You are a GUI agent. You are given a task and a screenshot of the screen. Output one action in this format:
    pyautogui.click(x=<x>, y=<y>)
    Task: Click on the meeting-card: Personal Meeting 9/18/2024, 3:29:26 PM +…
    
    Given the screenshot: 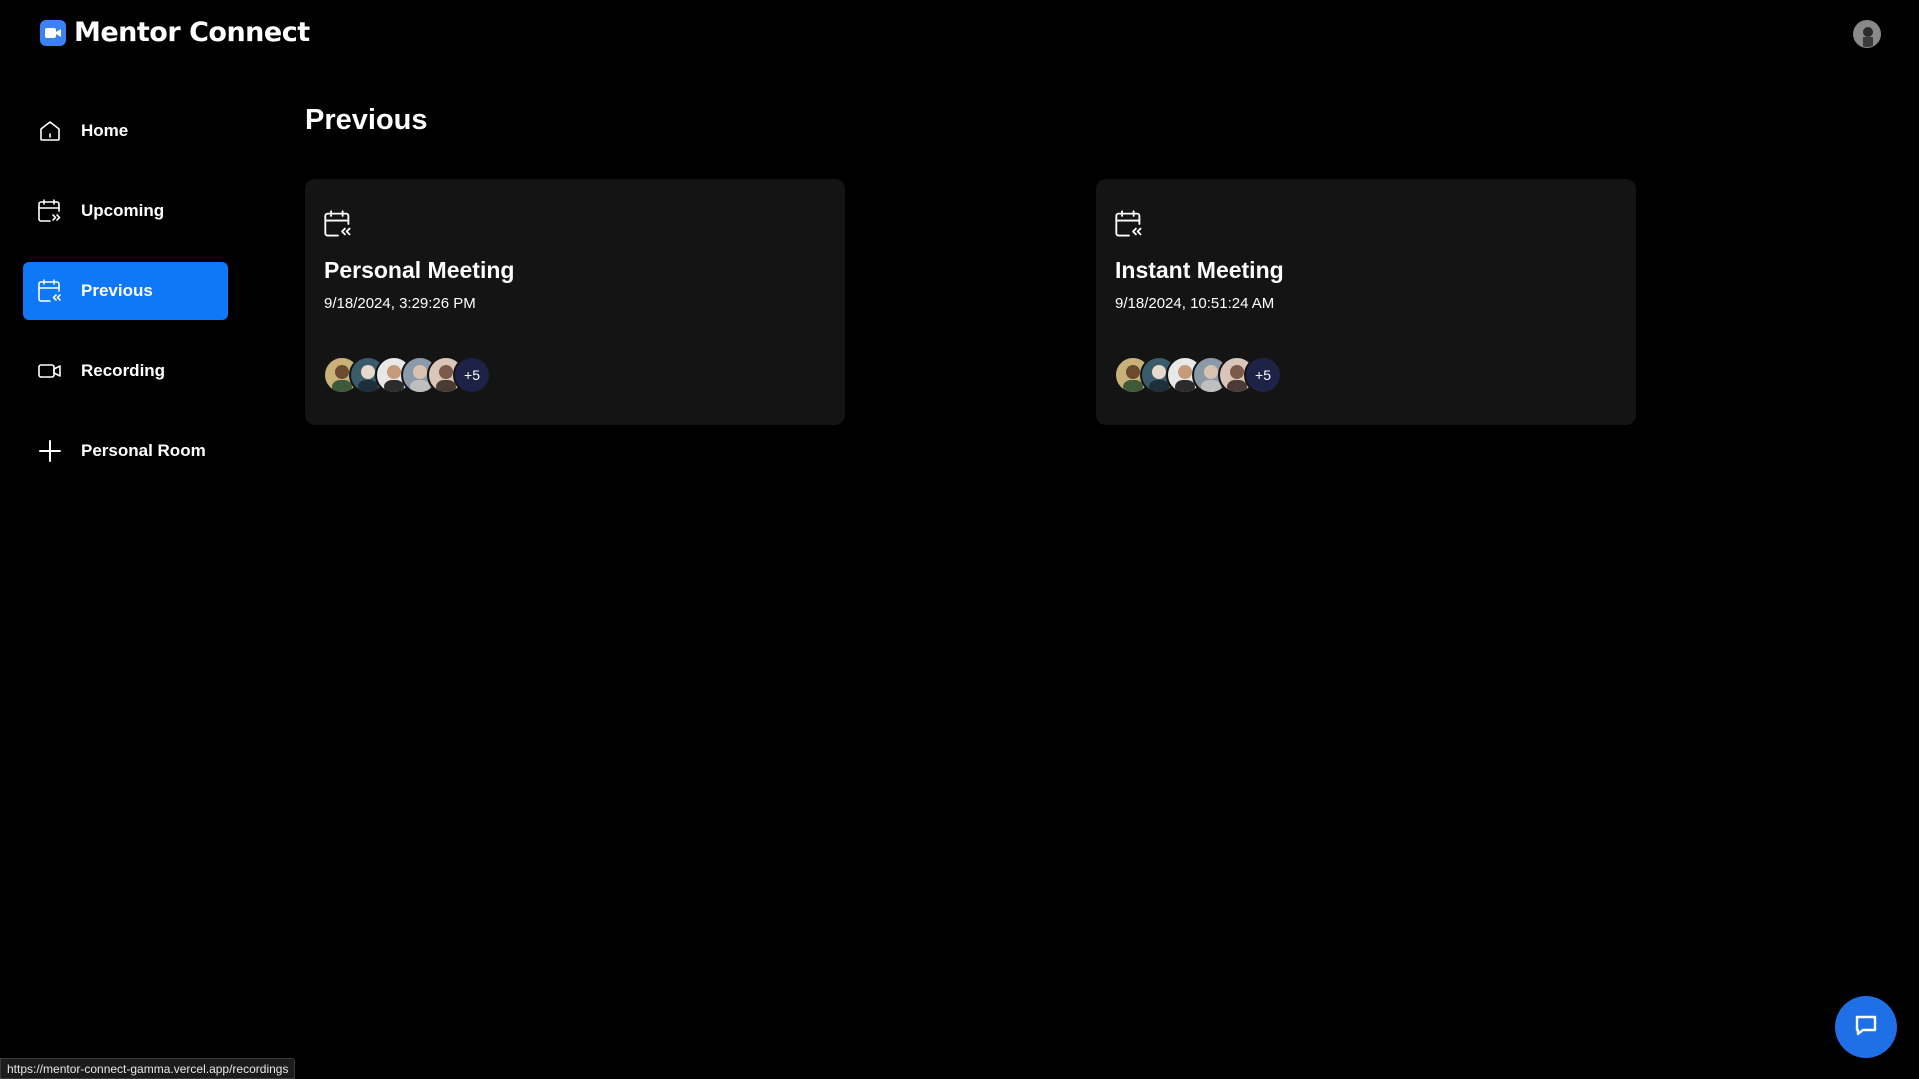 What is the action you would take?
    pyautogui.click(x=575, y=302)
    